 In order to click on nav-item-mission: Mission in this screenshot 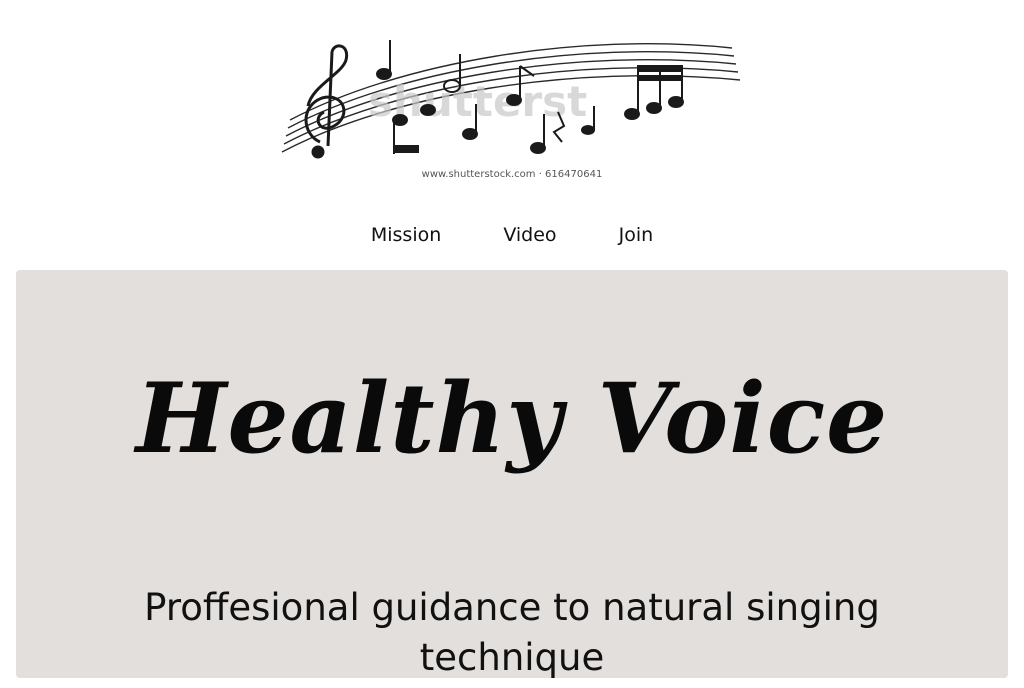, I will do `click(406, 235)`.